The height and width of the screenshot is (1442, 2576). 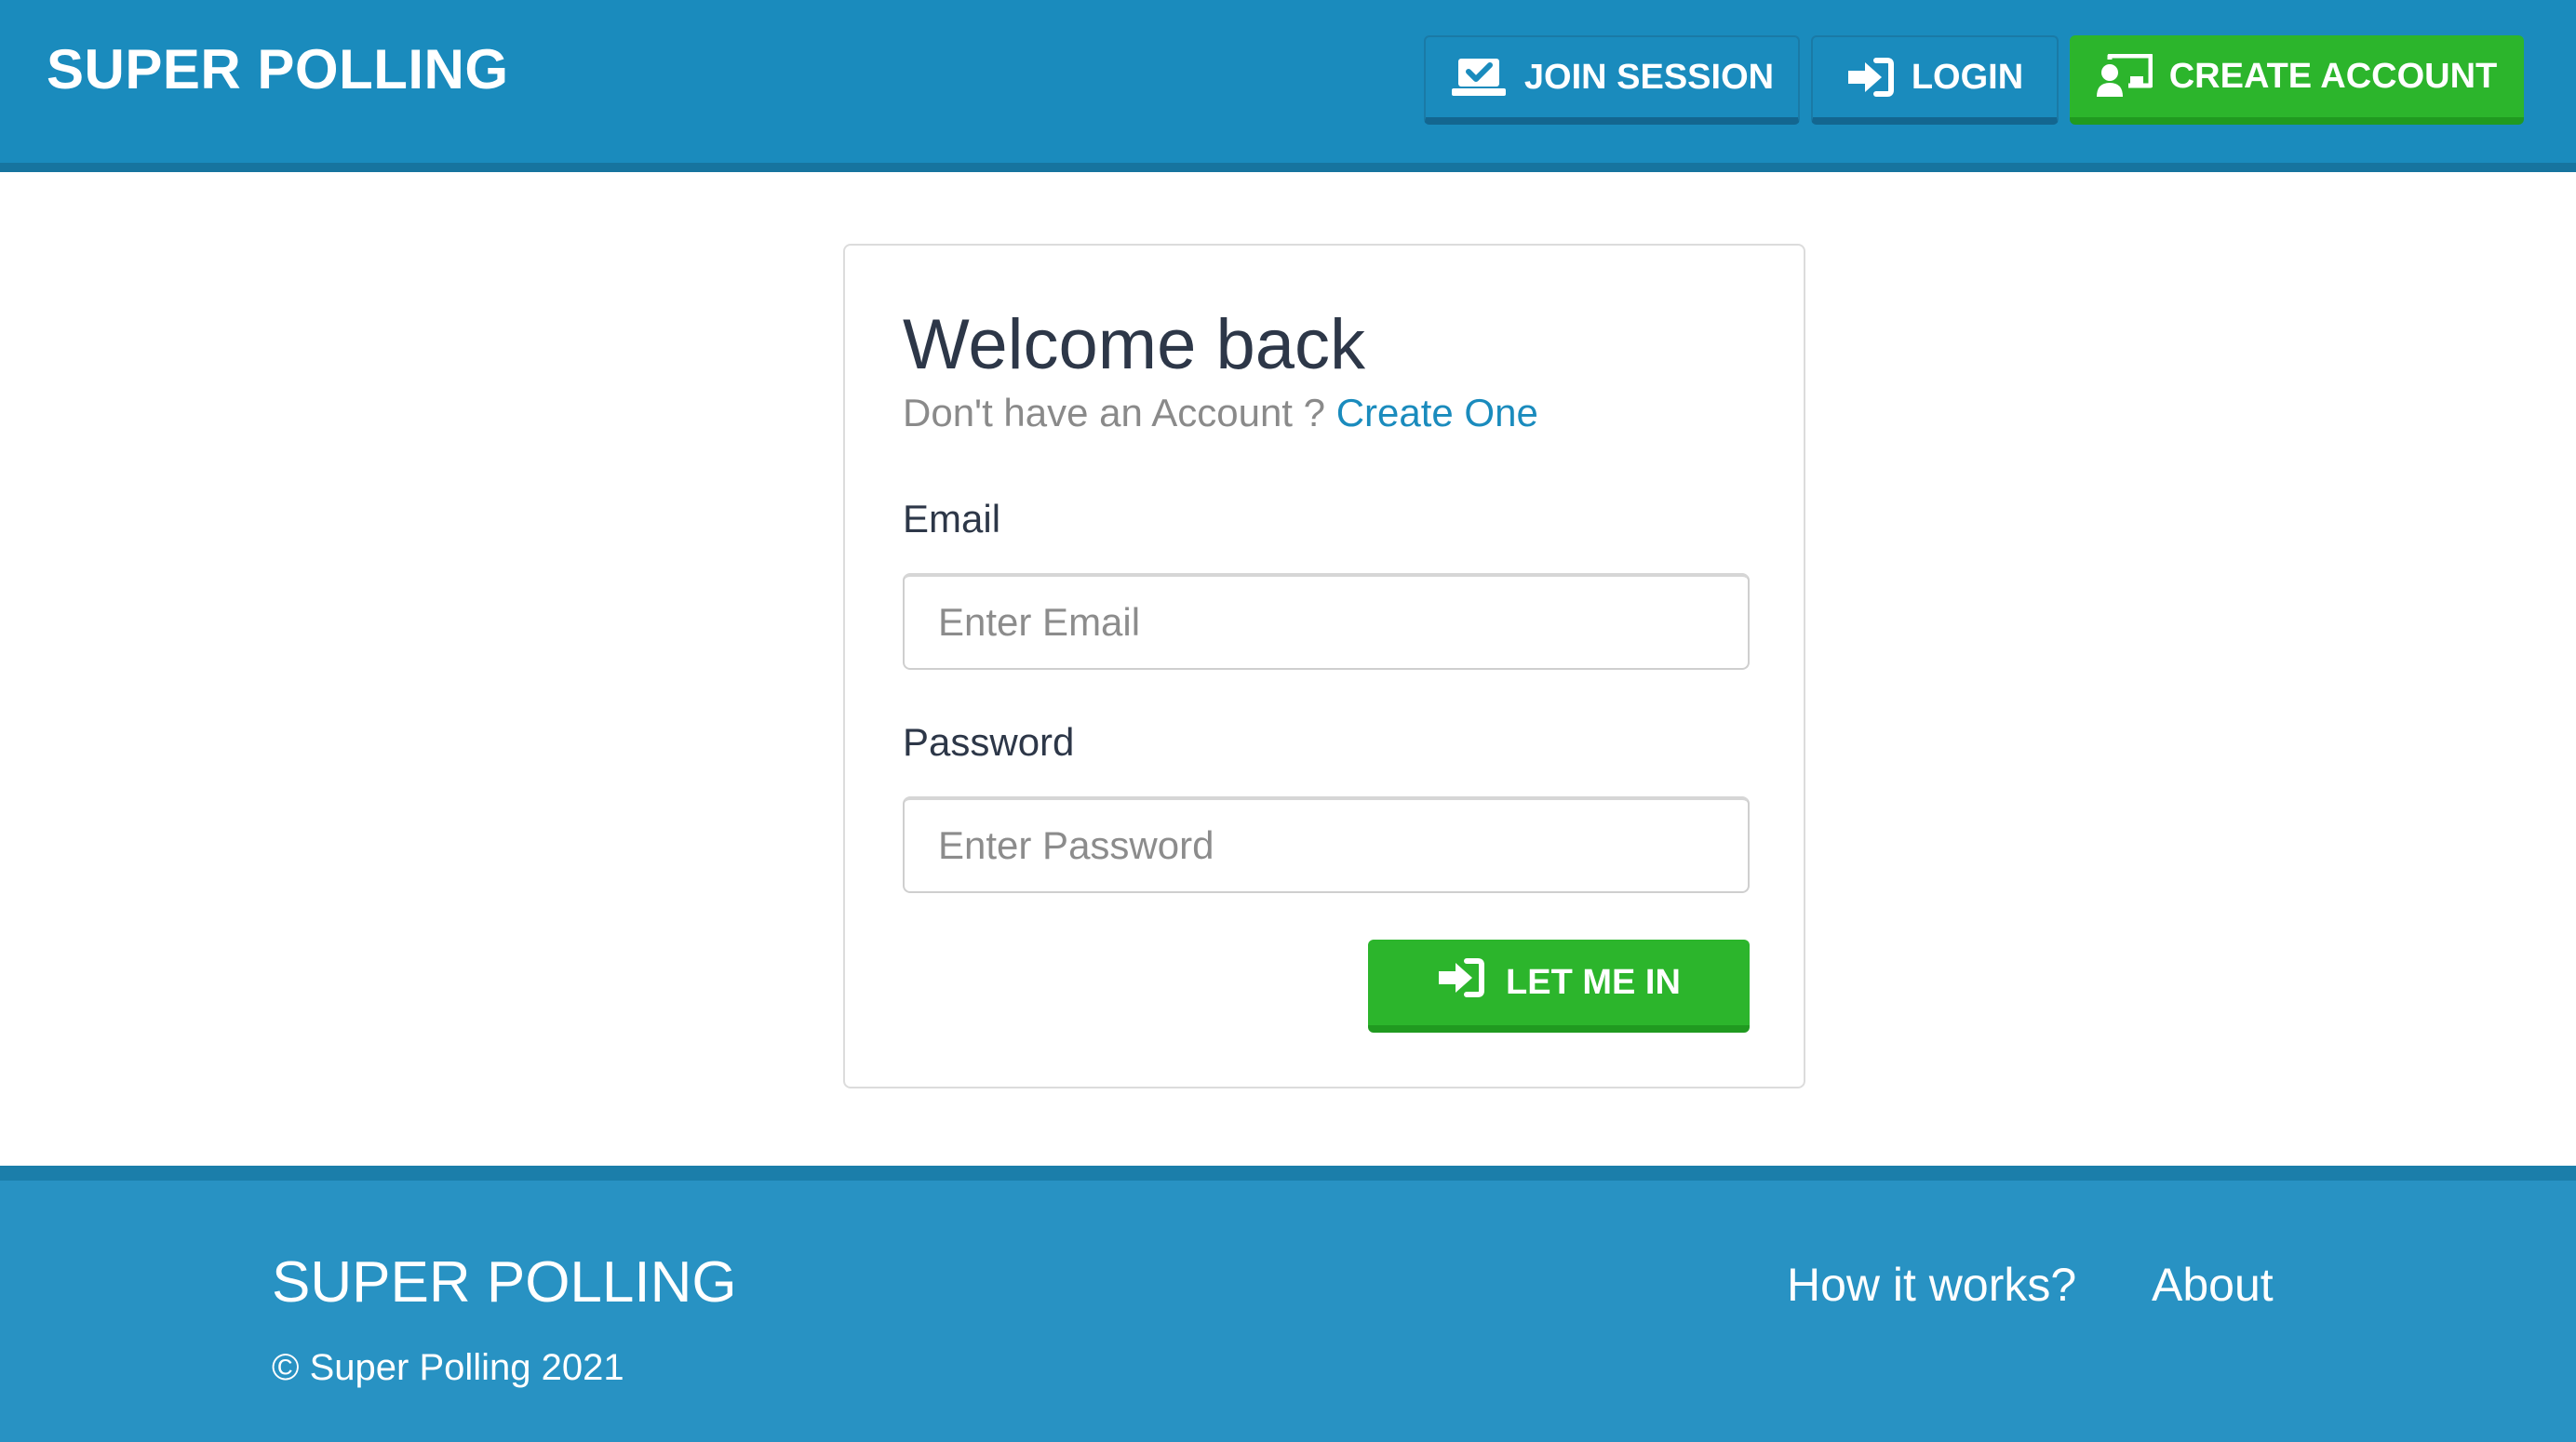 What do you see at coordinates (952, 519) in the screenshot?
I see `email-label: Email` at bounding box center [952, 519].